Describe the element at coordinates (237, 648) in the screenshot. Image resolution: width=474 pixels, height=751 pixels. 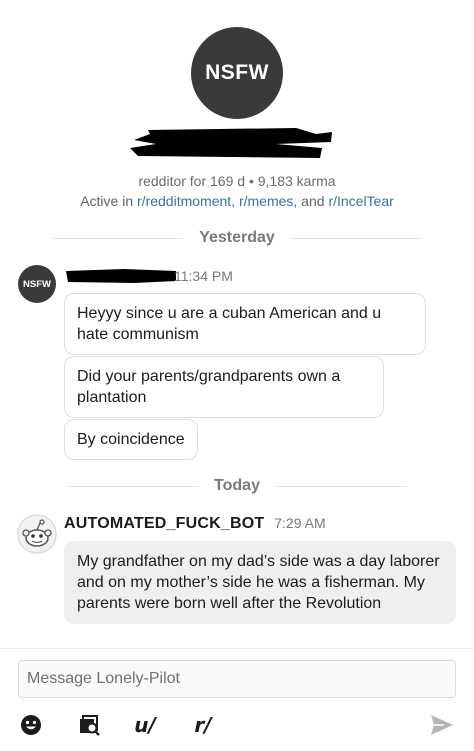
I see `composer-divider` at that location.